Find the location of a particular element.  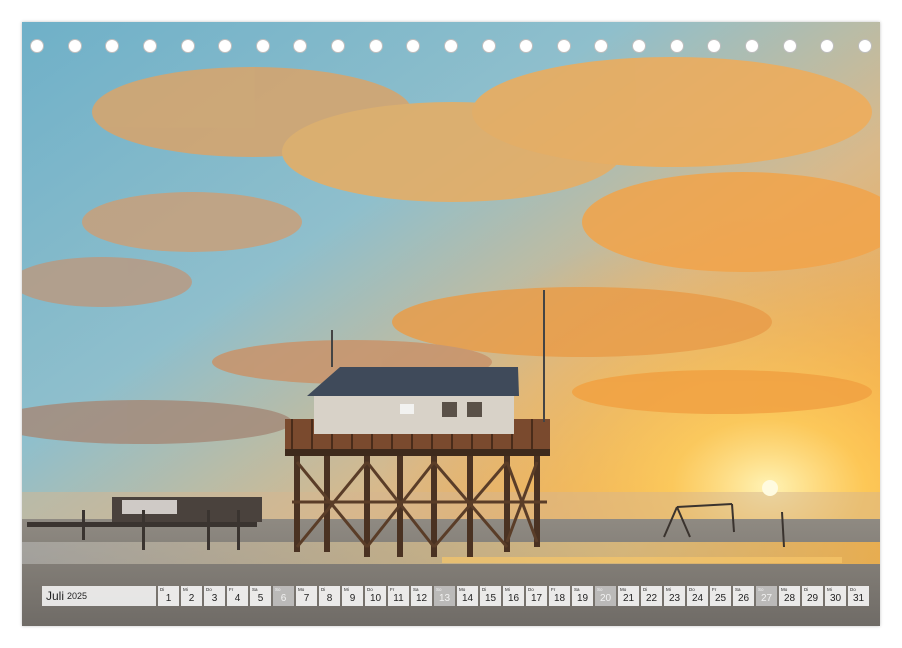

day-cell: Fr 25 is located at coordinates (720, 596).